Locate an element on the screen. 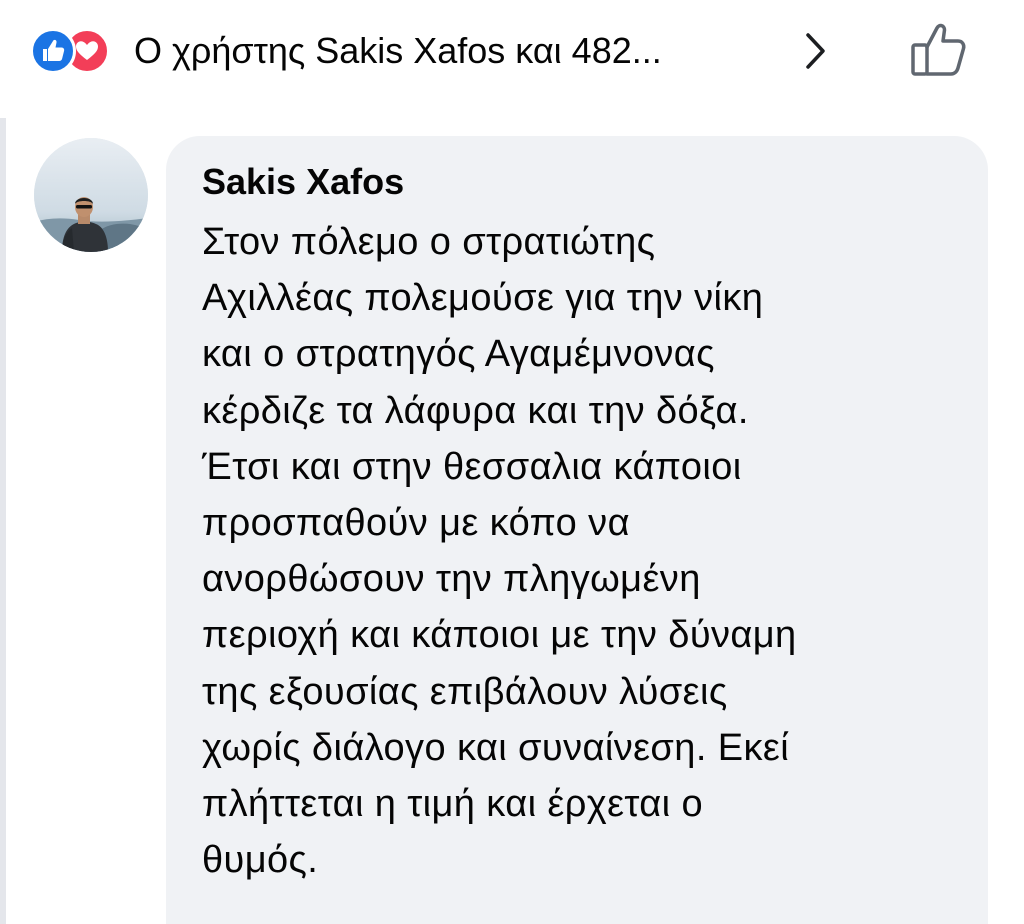 This screenshot has width=1024, height=924. comment-line: θυμός. is located at coordinates (260, 860).